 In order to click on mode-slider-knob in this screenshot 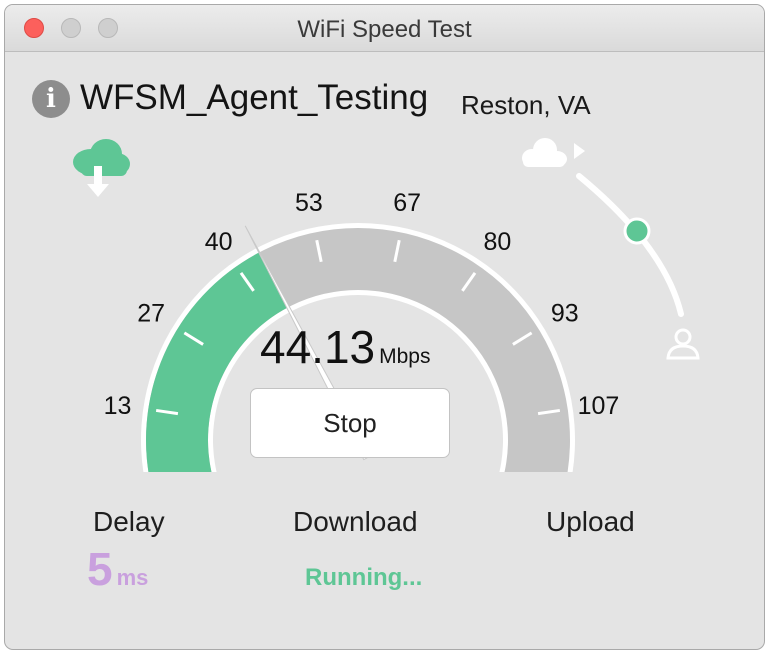, I will do `click(637, 231)`.